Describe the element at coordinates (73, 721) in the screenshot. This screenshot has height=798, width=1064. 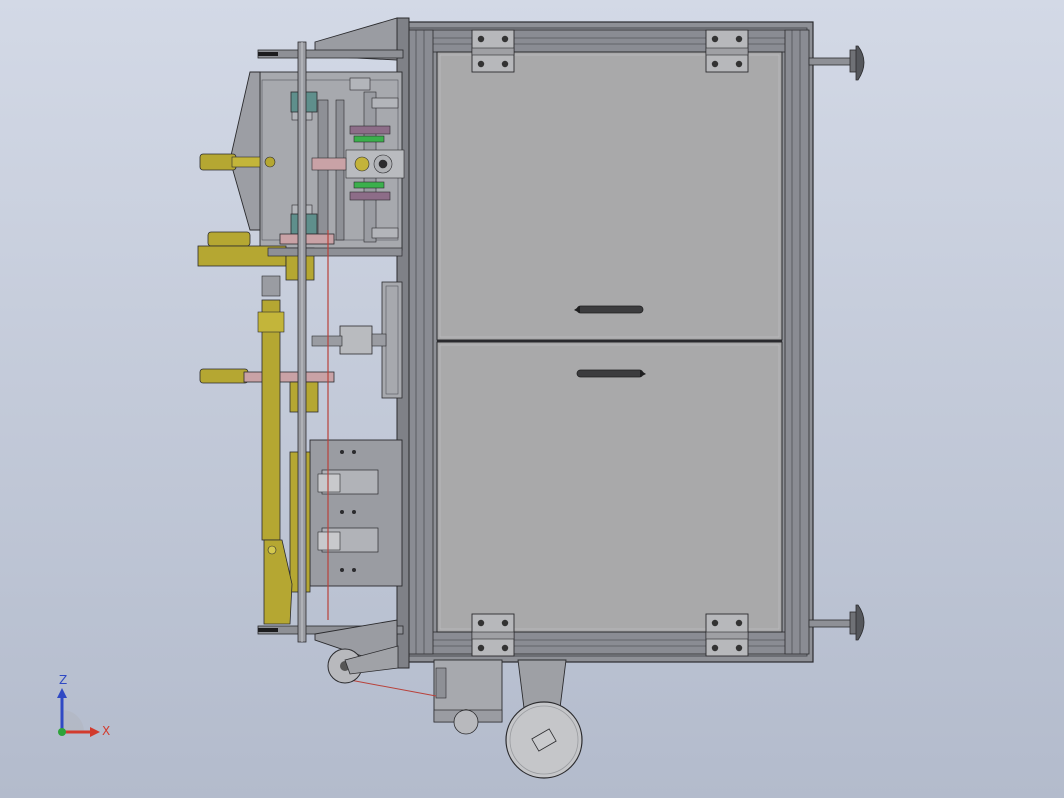
I see `triad-plane` at that location.